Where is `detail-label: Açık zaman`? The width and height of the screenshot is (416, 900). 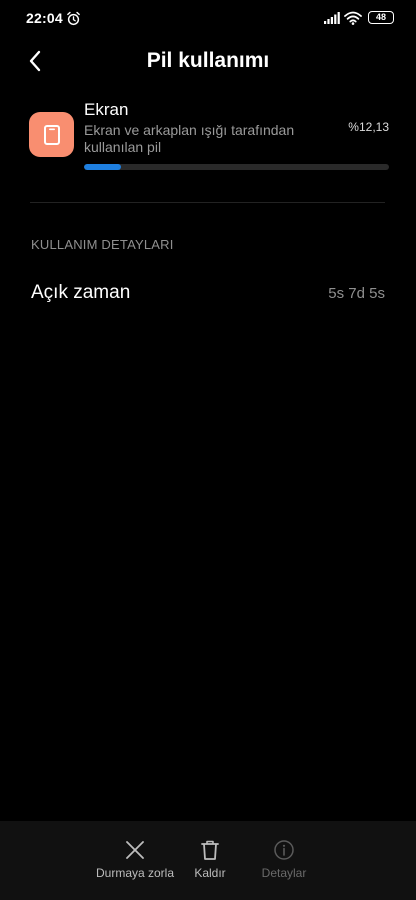
detail-label: Açık zaman is located at coordinates (81, 292).